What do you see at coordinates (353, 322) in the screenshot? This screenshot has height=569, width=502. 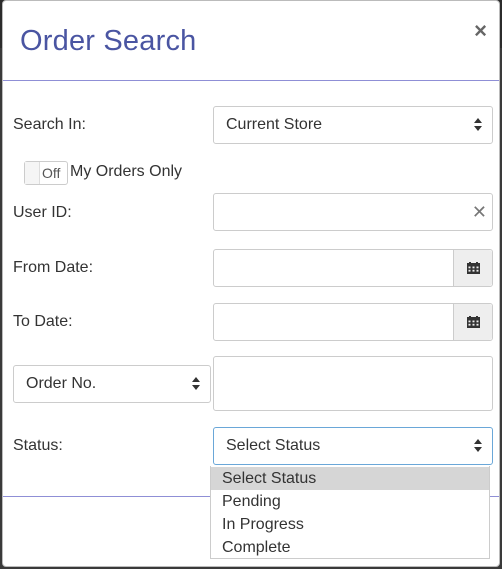 I see `to-date-input` at bounding box center [353, 322].